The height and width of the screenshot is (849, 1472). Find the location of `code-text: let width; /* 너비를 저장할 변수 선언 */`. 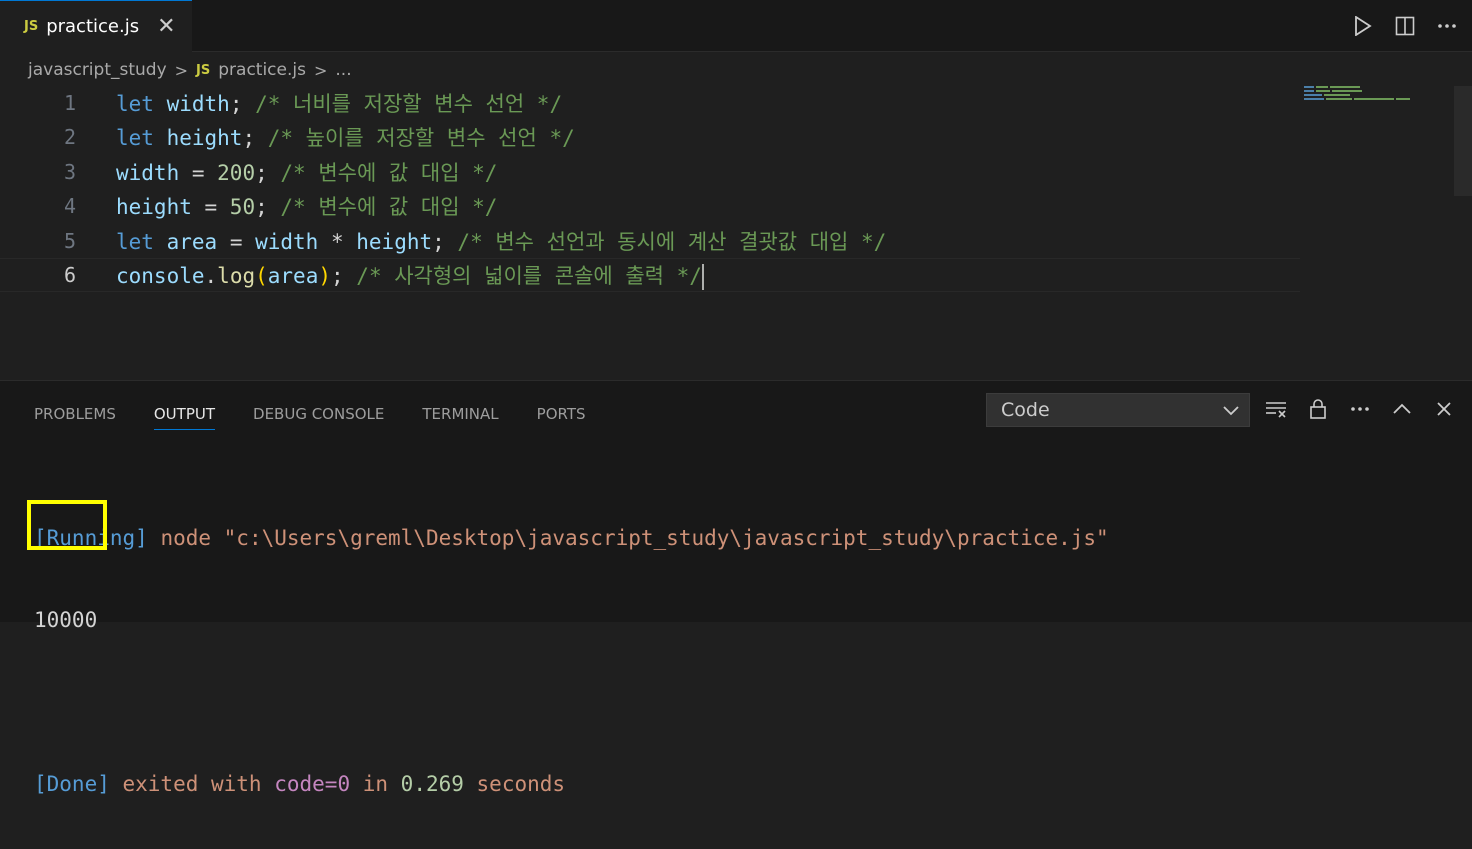

code-text: let width; /* 너비를 저장할 변수 선언 */ is located at coordinates (339, 103).